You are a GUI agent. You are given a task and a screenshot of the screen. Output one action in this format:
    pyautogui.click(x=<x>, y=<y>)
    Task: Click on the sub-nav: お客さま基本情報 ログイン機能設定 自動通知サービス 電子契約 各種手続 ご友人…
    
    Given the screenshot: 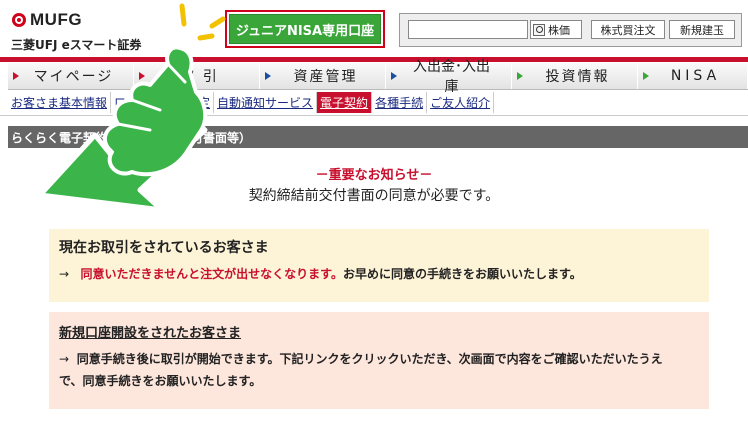 What is the action you would take?
    pyautogui.click(x=251, y=103)
    